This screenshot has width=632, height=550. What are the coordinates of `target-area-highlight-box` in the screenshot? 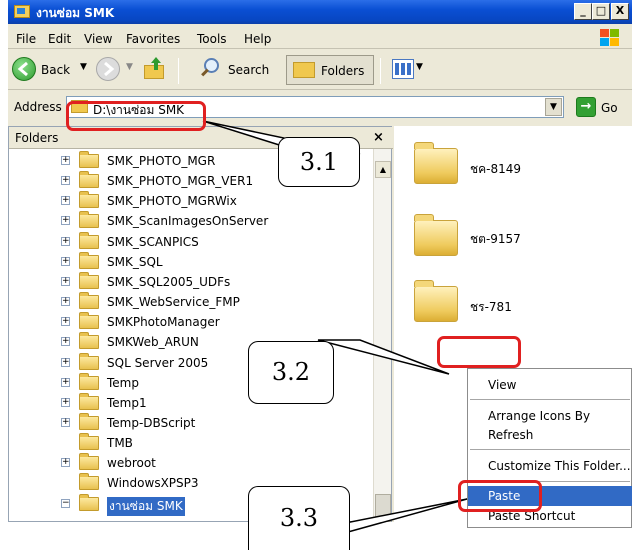 It's located at (479, 352).